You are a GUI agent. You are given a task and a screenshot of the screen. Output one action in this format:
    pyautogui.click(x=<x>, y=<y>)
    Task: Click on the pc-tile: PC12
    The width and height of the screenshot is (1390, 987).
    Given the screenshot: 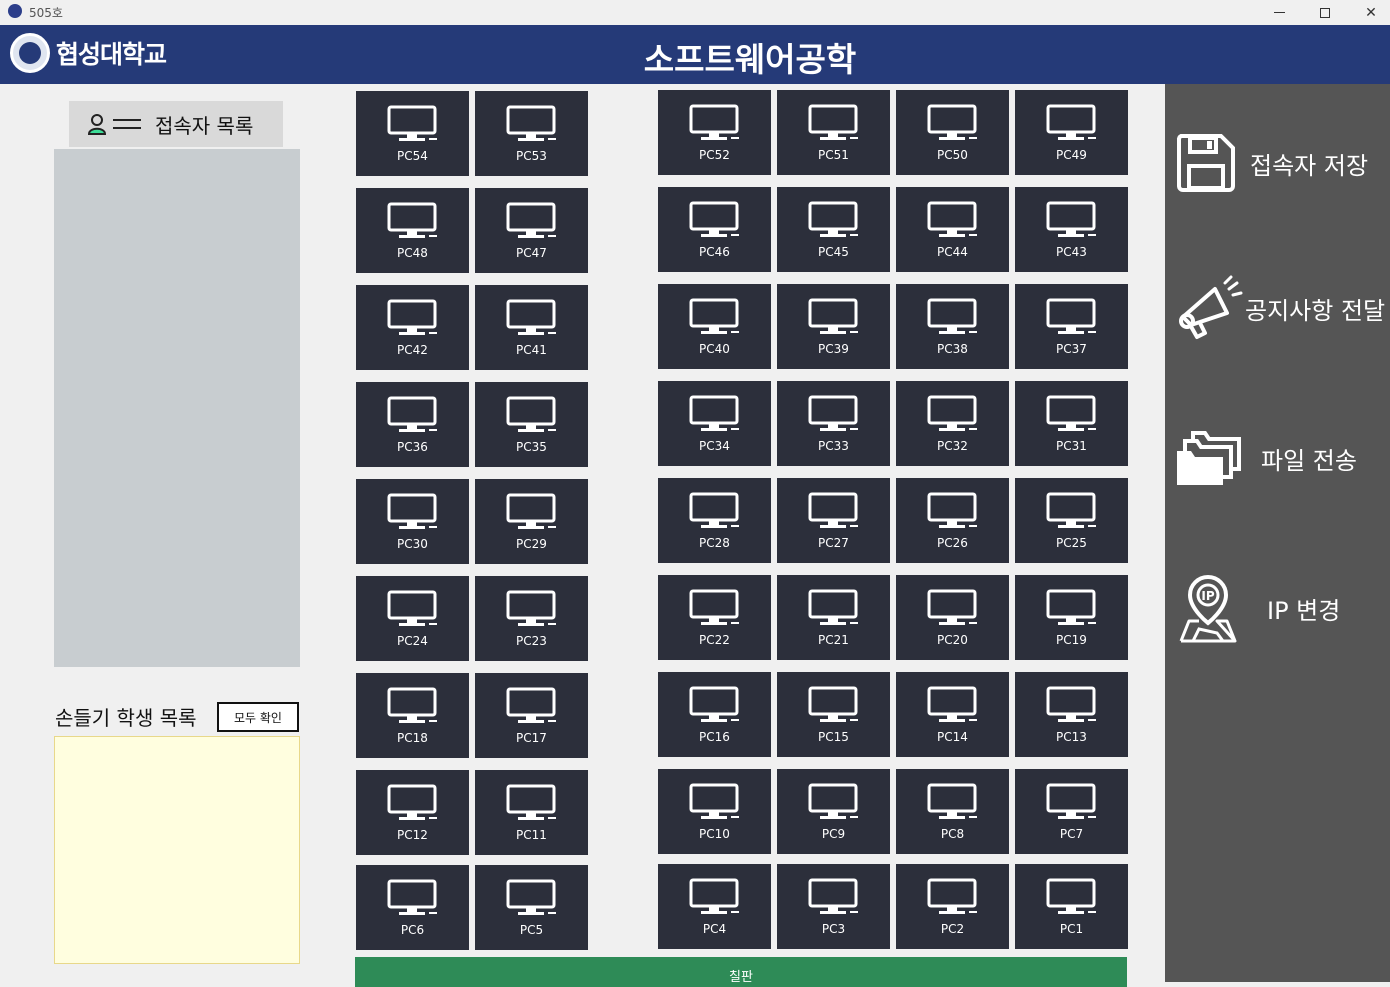 What is the action you would take?
    pyautogui.click(x=412, y=812)
    